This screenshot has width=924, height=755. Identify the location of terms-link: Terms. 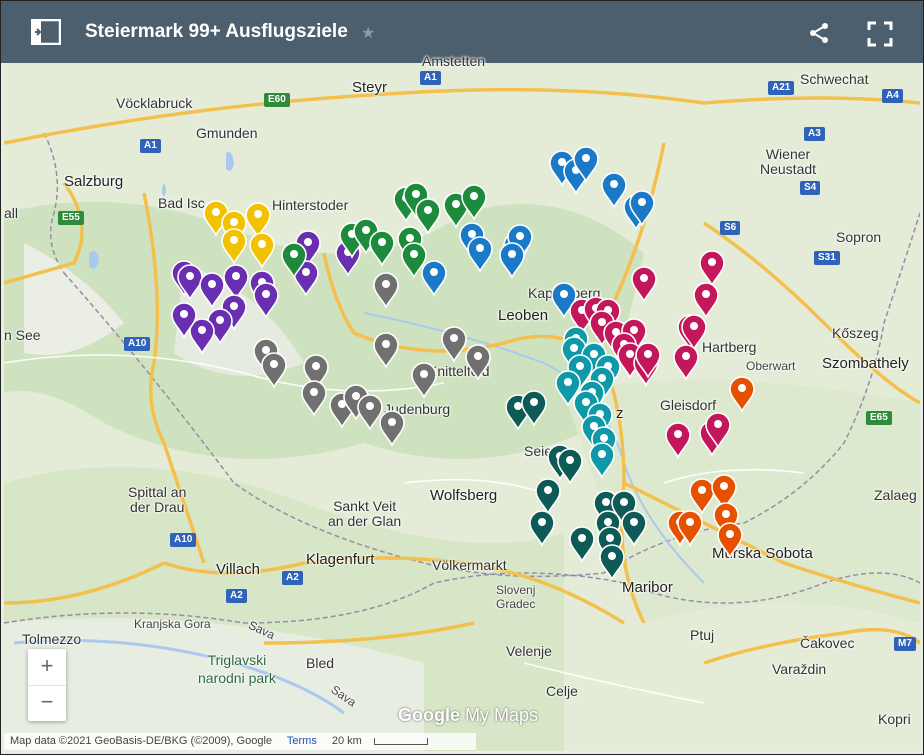
(302, 741).